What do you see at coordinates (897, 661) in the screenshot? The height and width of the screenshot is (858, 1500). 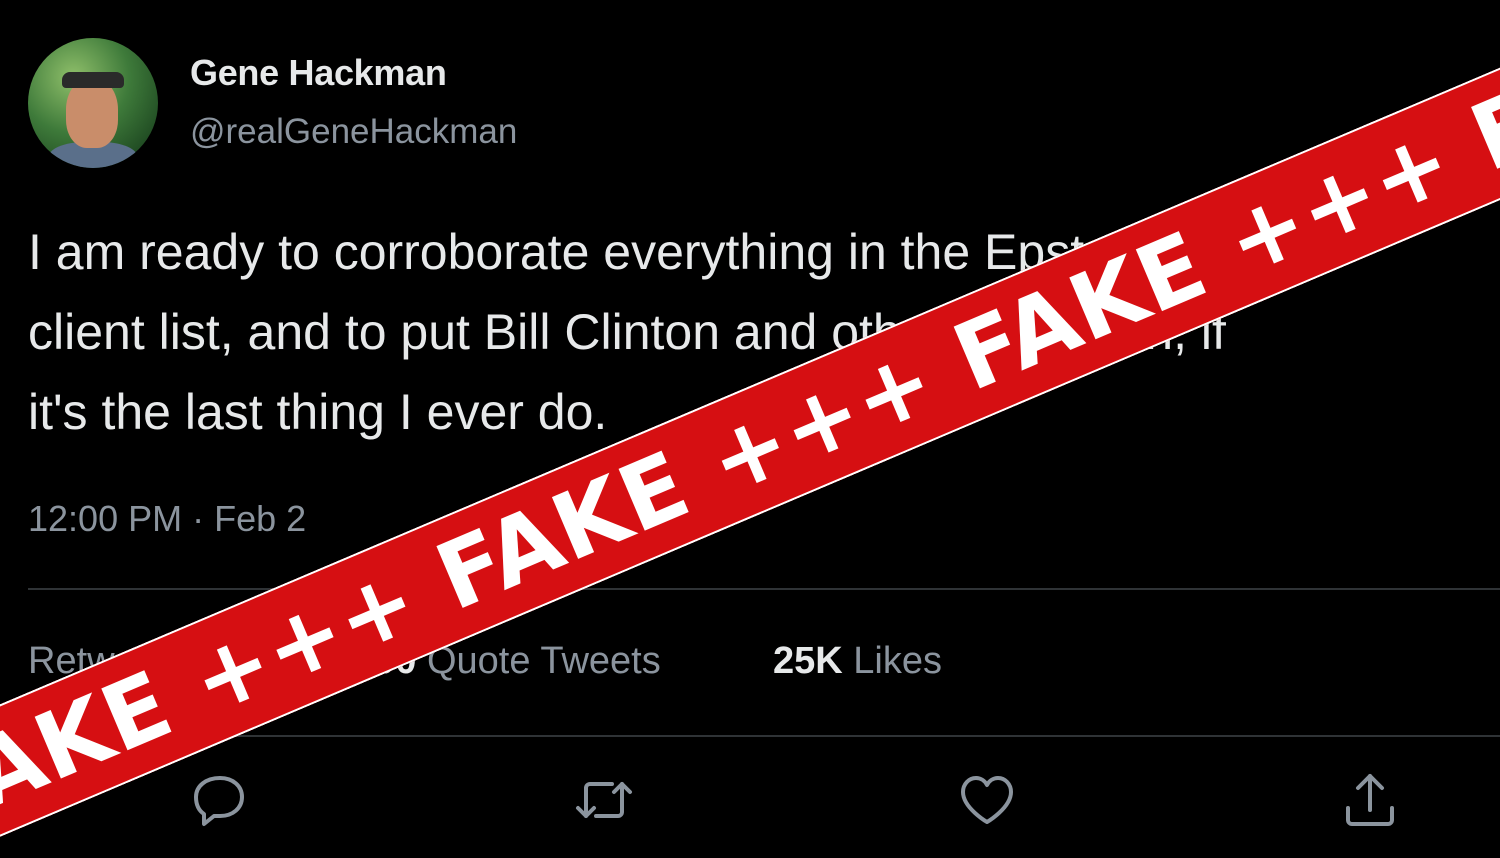 I see `likes-label: Likes` at bounding box center [897, 661].